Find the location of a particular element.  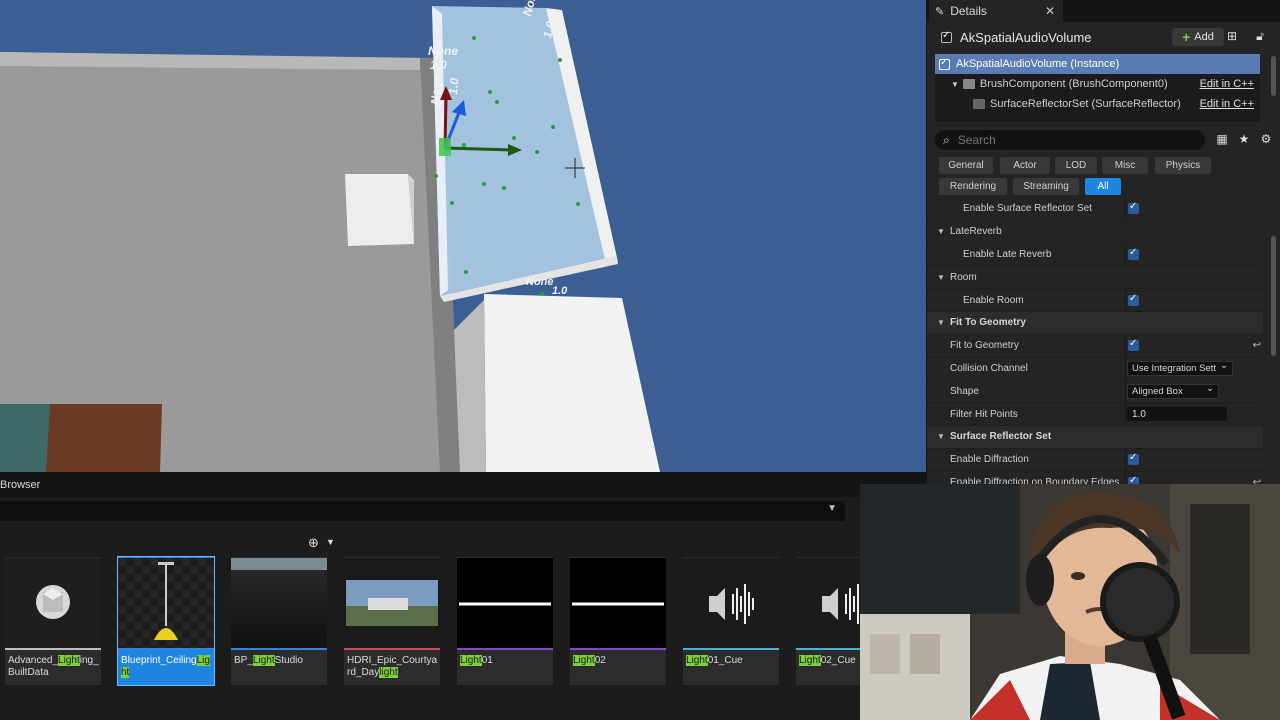

search-icon: ⌕ is located at coordinates (946, 139).